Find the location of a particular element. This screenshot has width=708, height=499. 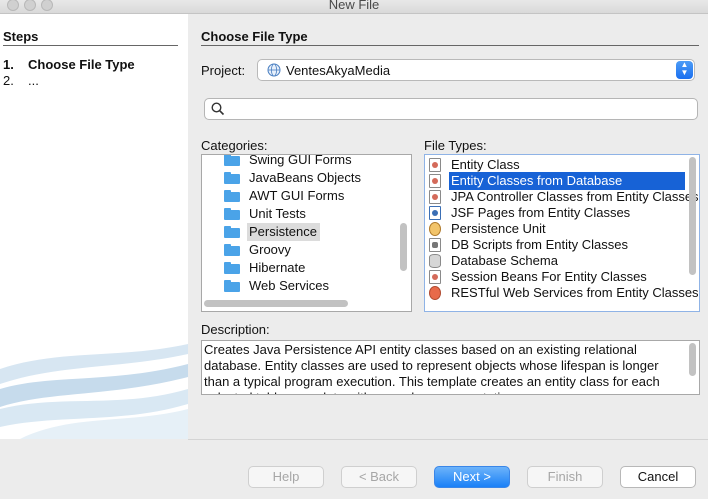

search-icon is located at coordinates (218, 109).